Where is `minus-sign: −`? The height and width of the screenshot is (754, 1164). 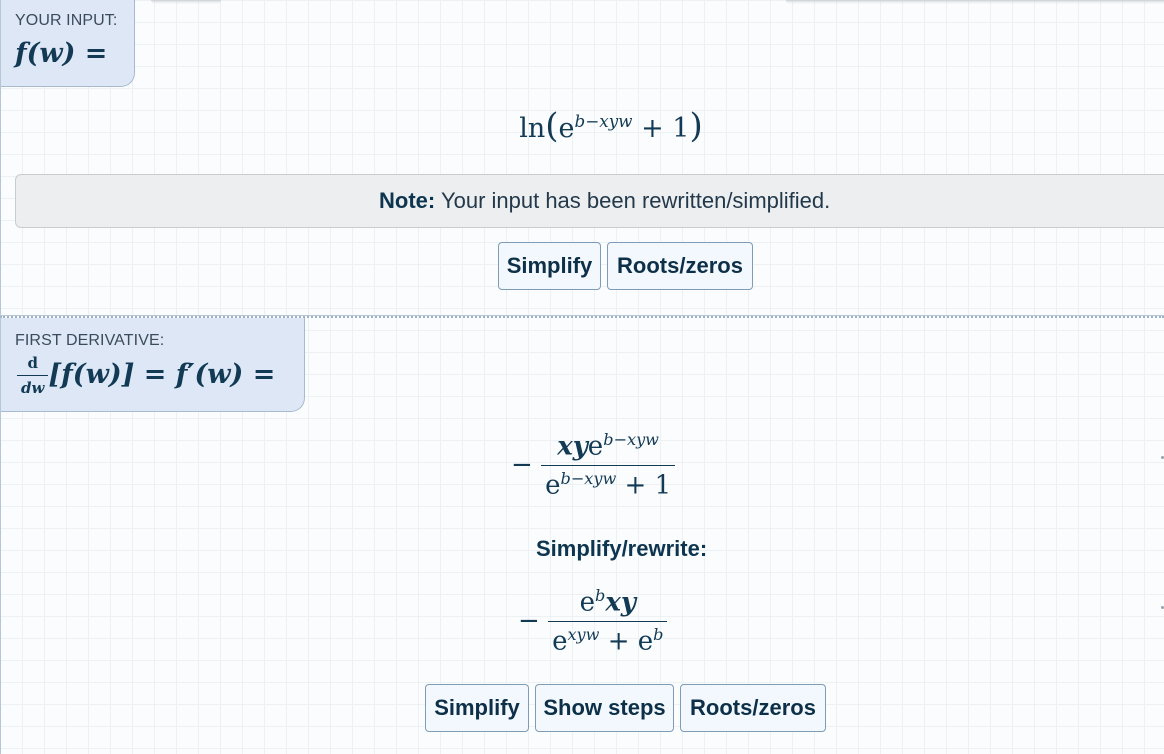
minus-sign: − is located at coordinates (522, 465).